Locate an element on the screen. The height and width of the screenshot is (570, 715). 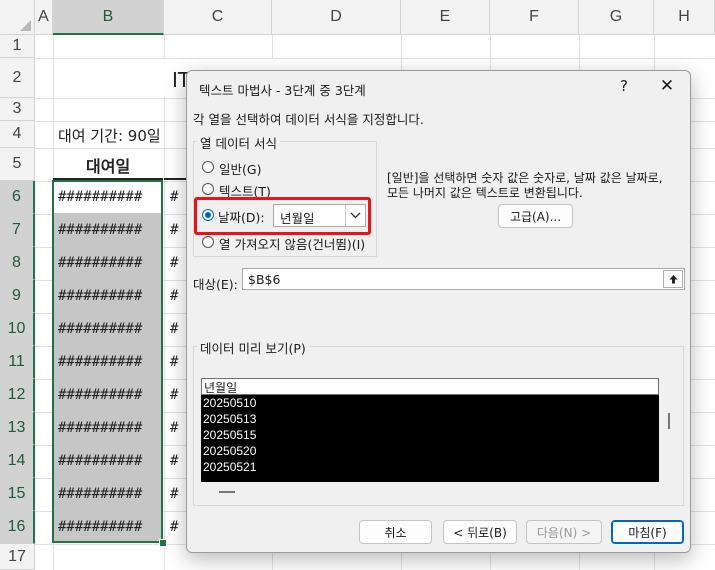
preview-row: 20250520 is located at coordinates (230, 451).